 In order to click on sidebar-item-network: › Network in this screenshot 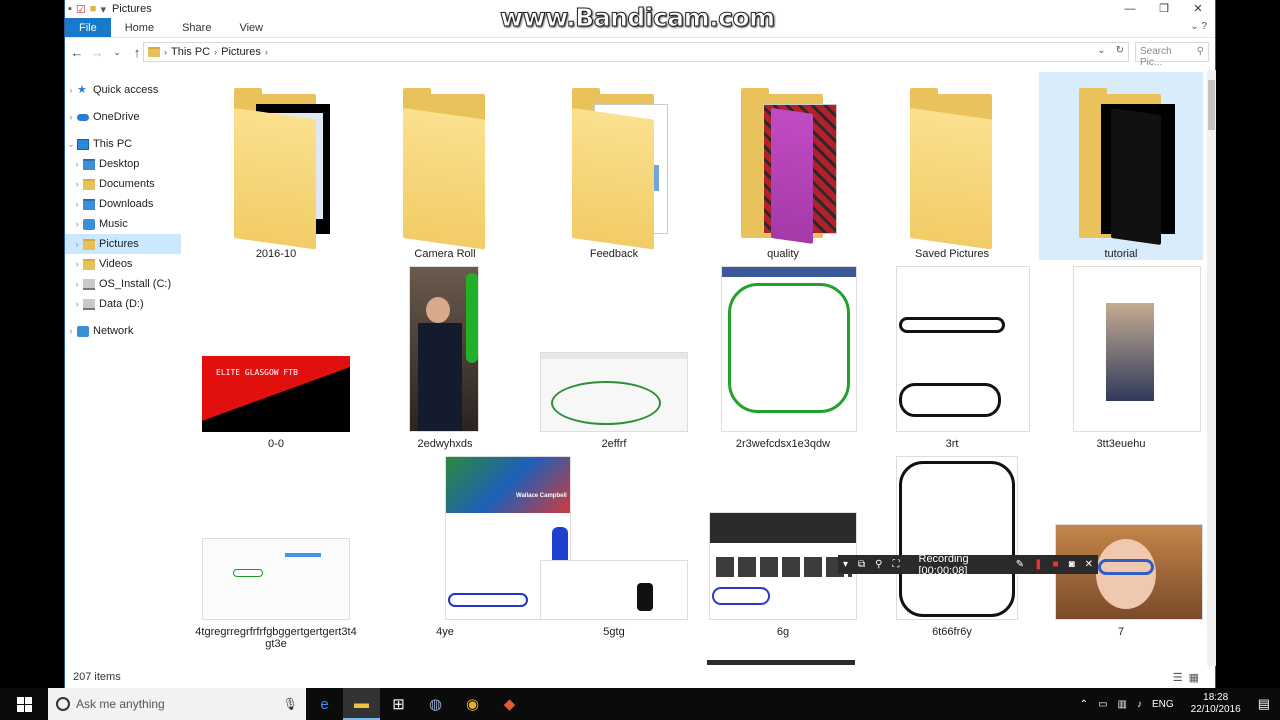, I will do `click(123, 331)`.